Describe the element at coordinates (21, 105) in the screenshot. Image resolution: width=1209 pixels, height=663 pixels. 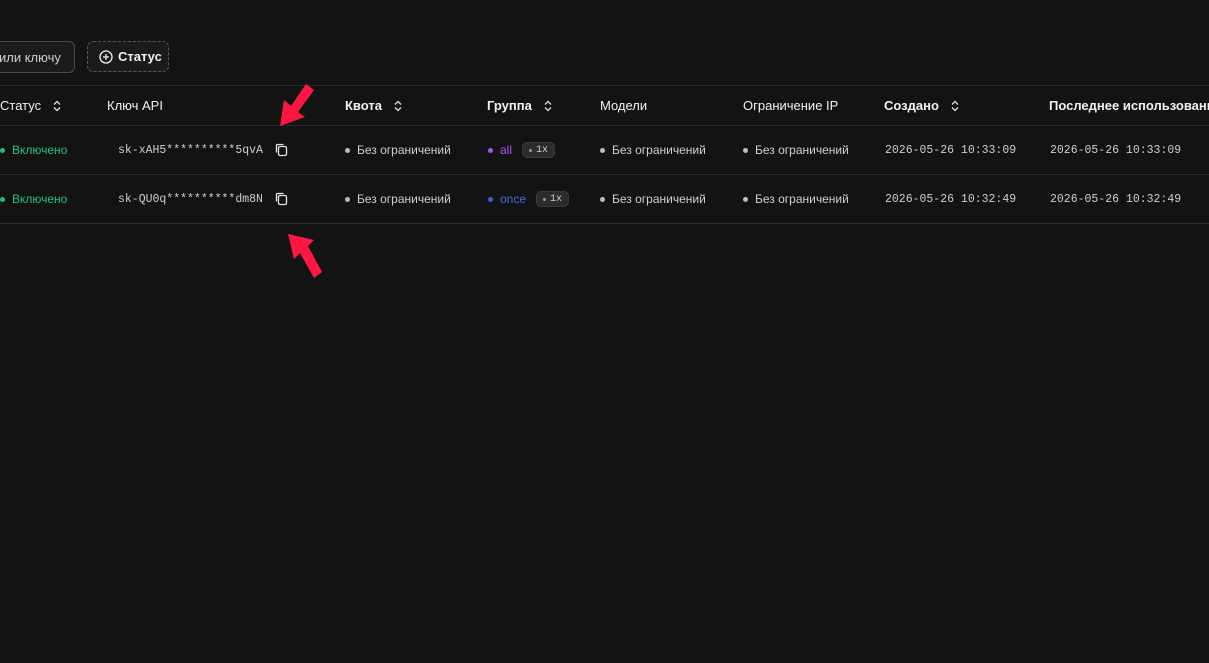
I see `header-status-label: Статус` at that location.